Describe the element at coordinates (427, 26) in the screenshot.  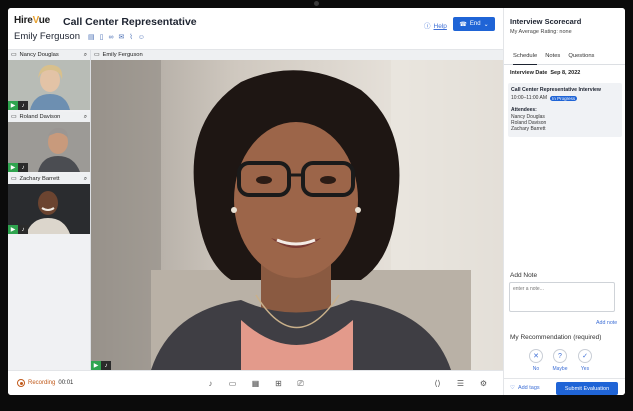
I see `help-icon: ⓘ` at that location.